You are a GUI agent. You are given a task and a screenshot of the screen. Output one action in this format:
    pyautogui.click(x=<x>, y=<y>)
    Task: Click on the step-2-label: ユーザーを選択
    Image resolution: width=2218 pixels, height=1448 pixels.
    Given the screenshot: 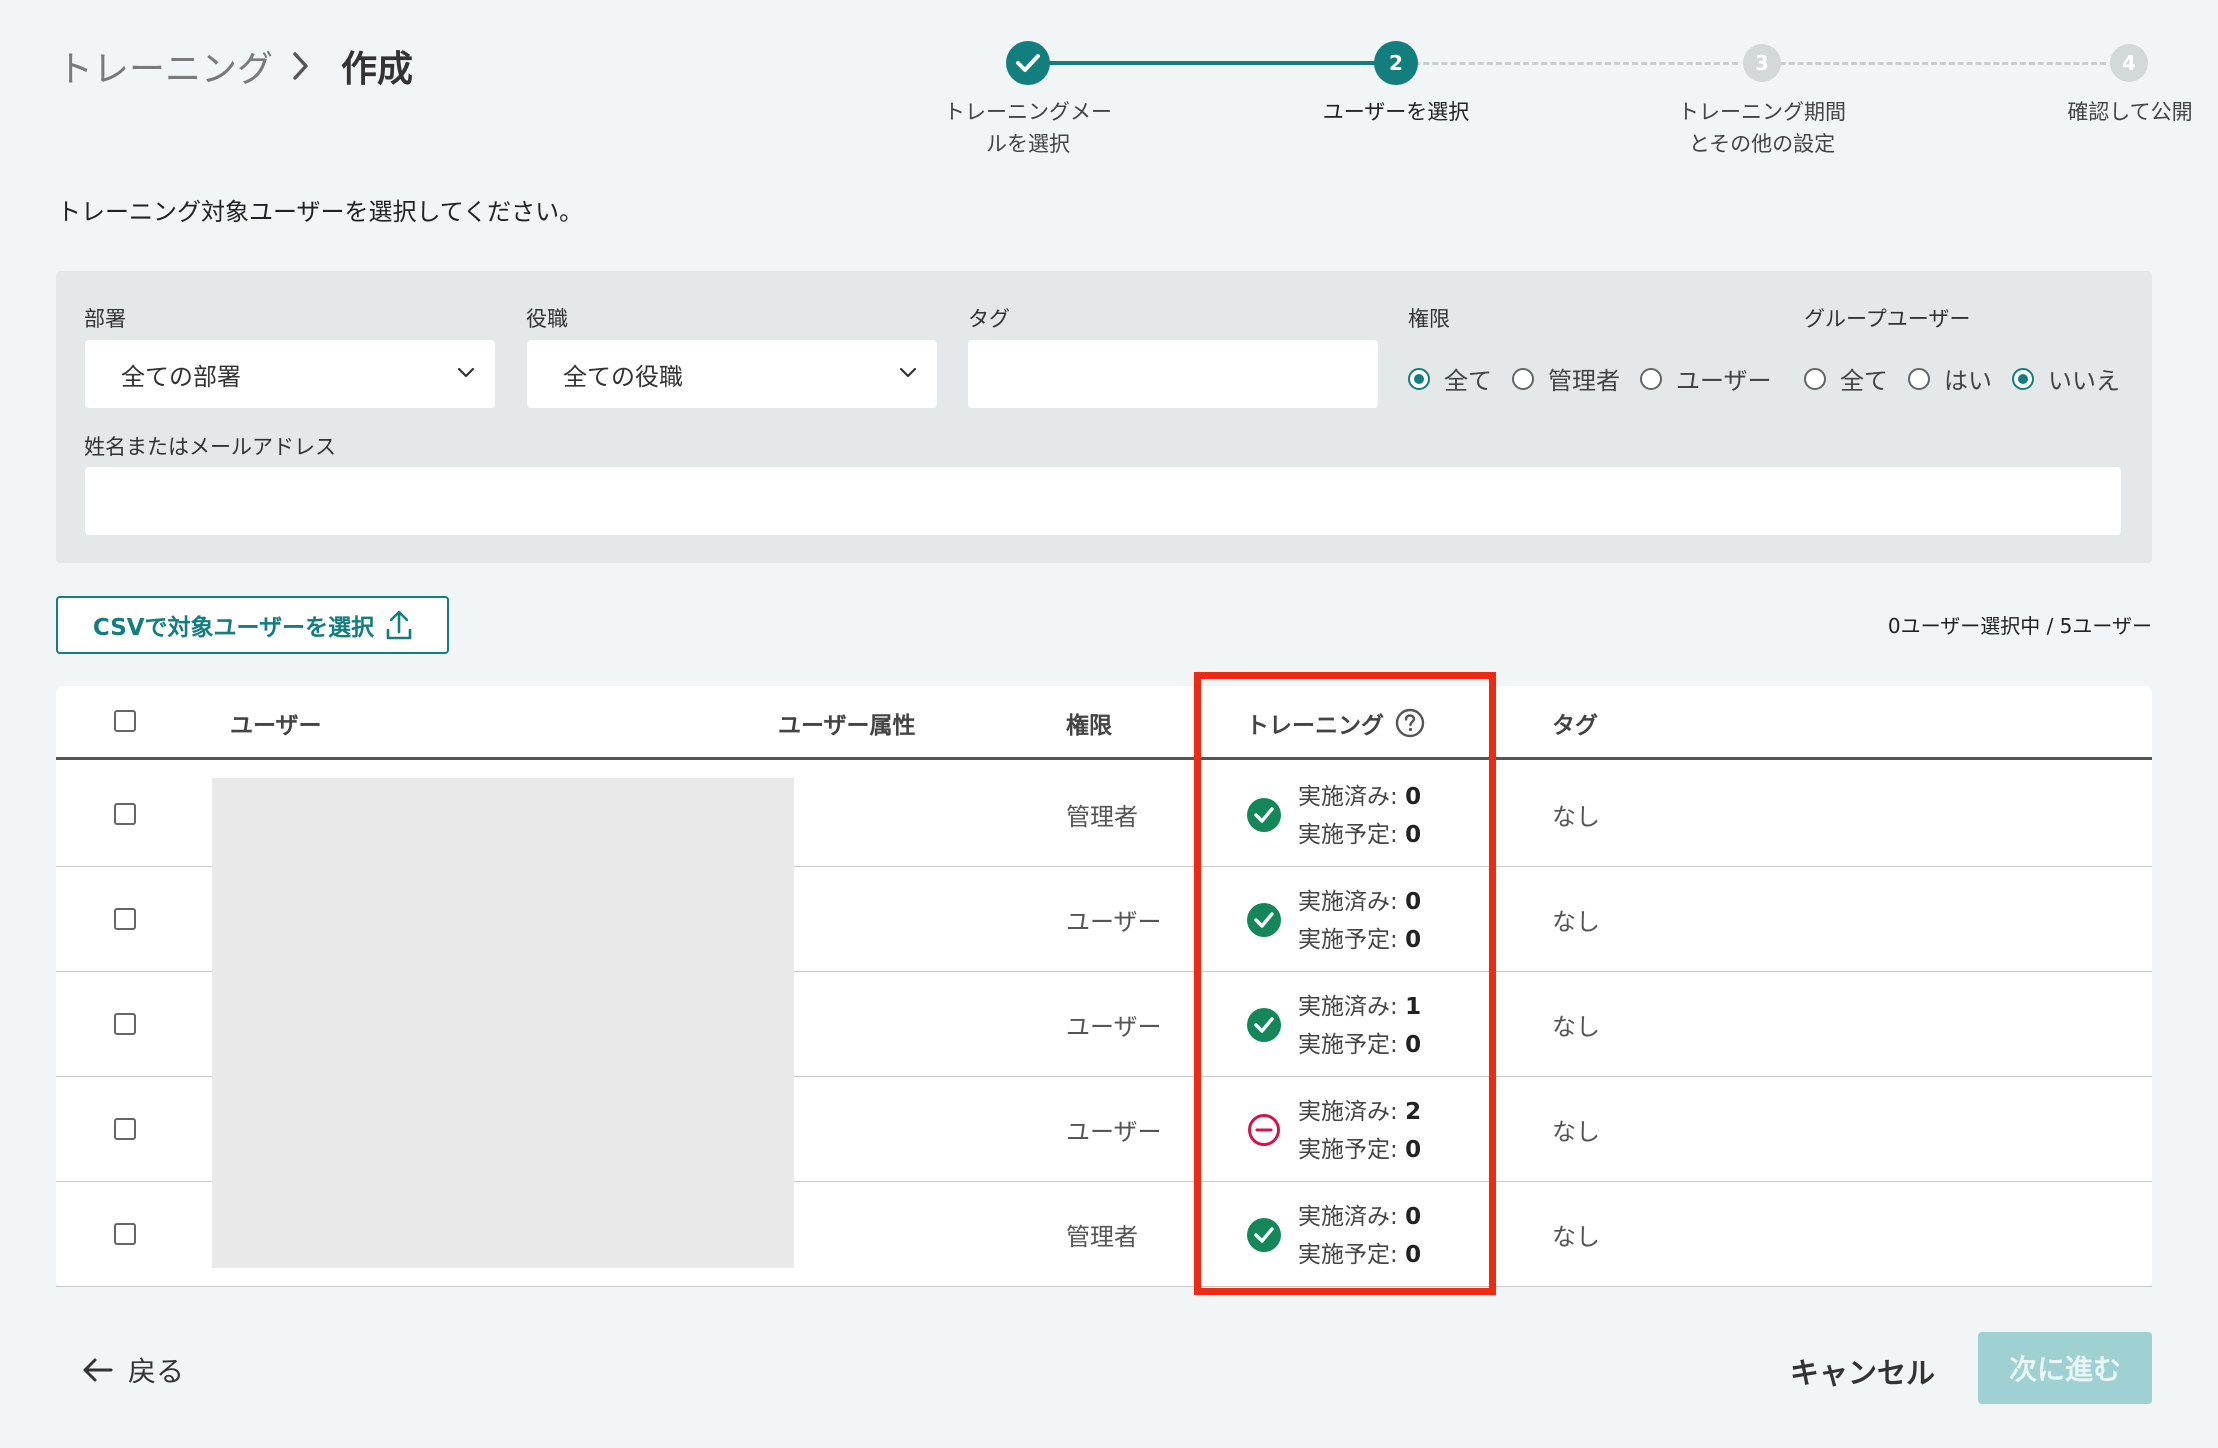 What is the action you would take?
    pyautogui.click(x=1396, y=112)
    